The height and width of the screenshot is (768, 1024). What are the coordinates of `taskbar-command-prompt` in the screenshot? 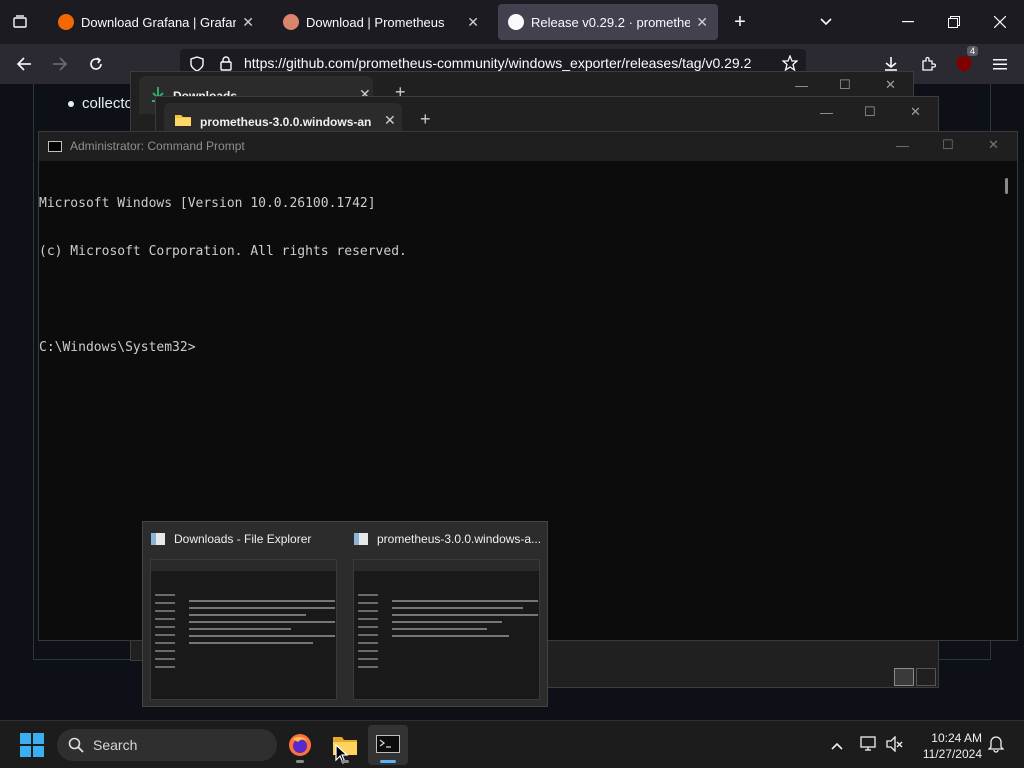 It's located at (388, 745).